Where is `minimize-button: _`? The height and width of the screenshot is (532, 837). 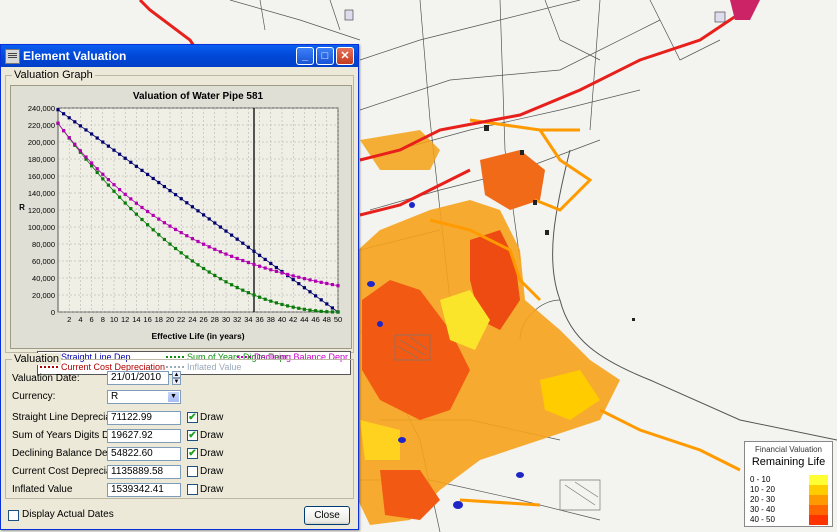 minimize-button: _ is located at coordinates (305, 56).